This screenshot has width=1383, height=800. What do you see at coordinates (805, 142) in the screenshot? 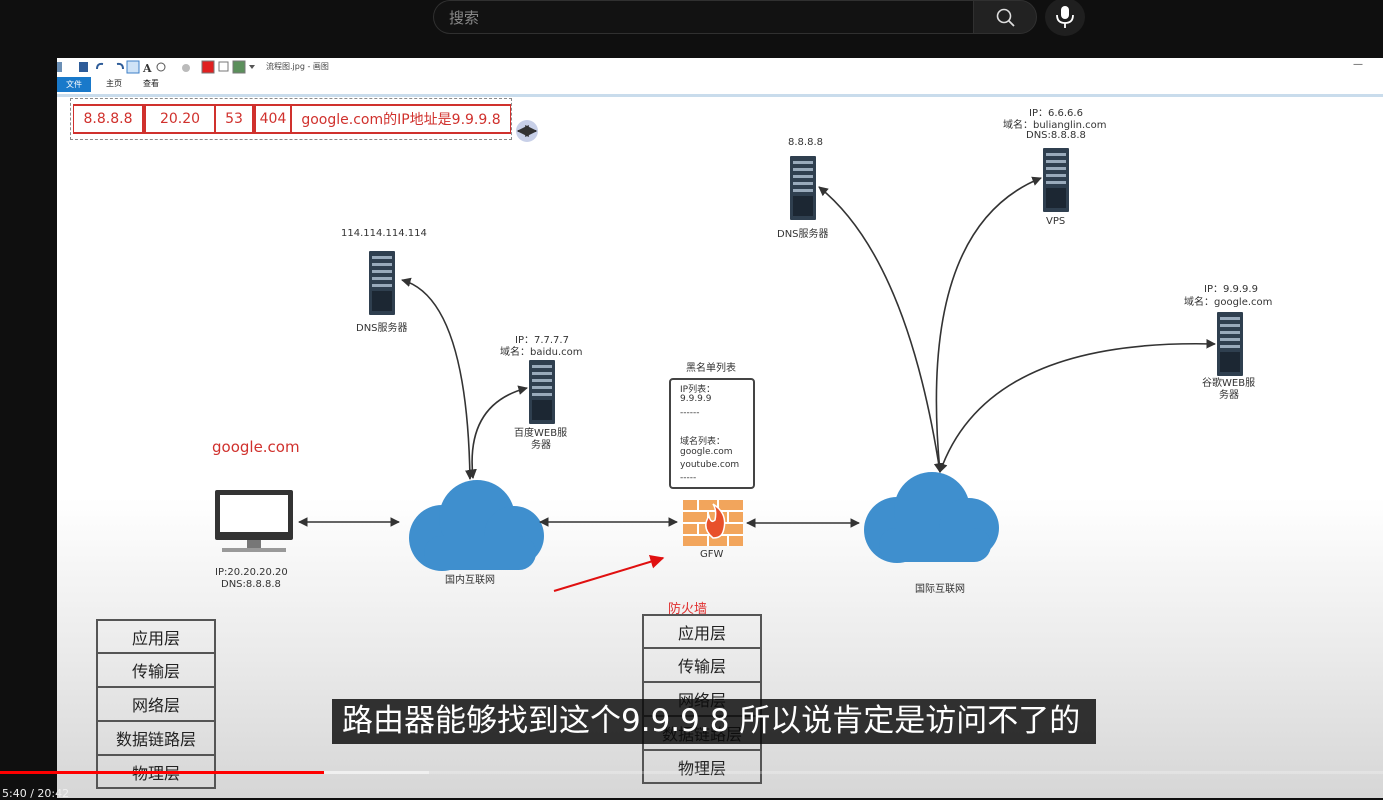
I see `dns-intl-ip: 8.8.8.8` at bounding box center [805, 142].